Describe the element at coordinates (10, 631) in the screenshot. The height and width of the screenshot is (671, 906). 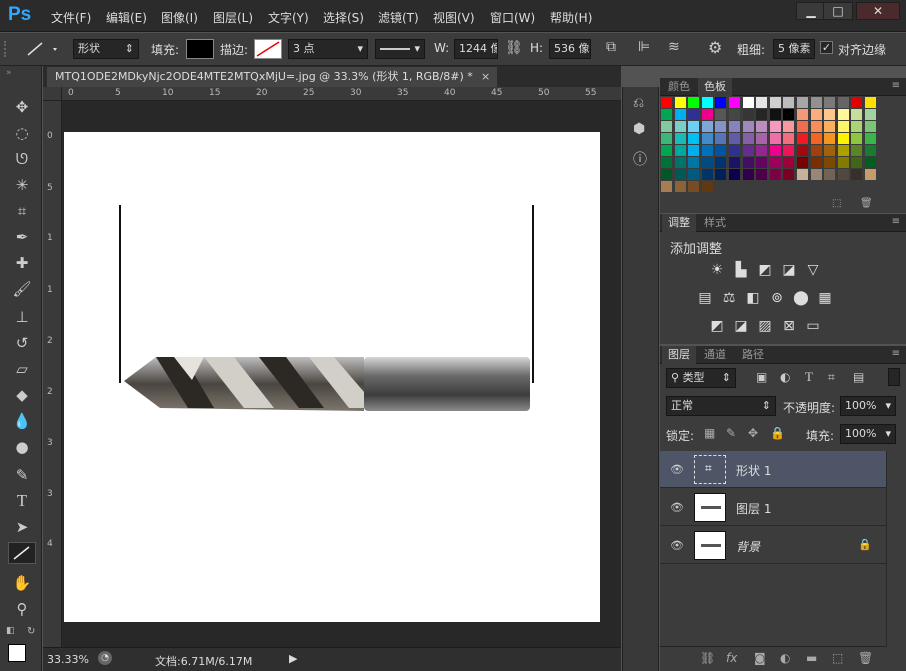
I see `default-colors-icon: ◧` at that location.